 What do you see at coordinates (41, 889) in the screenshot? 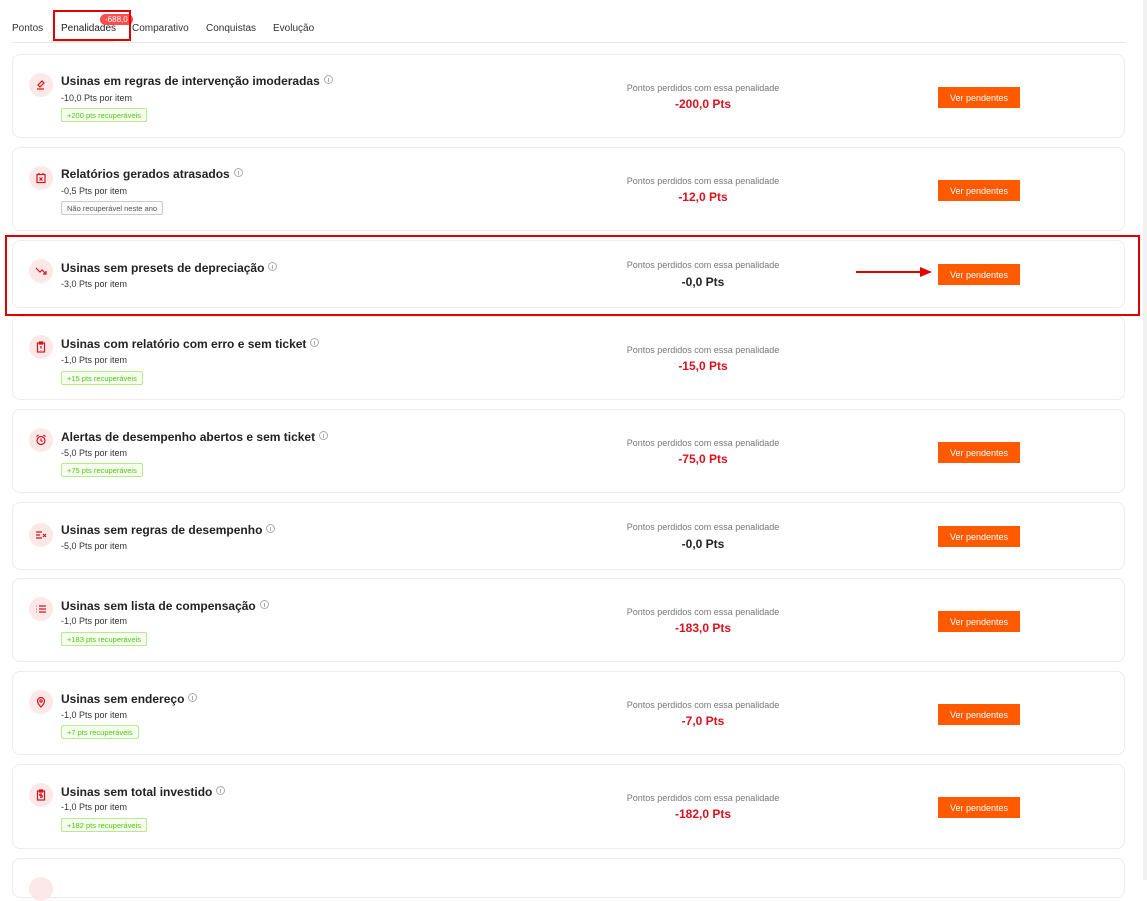
I see `penalty-icon` at bounding box center [41, 889].